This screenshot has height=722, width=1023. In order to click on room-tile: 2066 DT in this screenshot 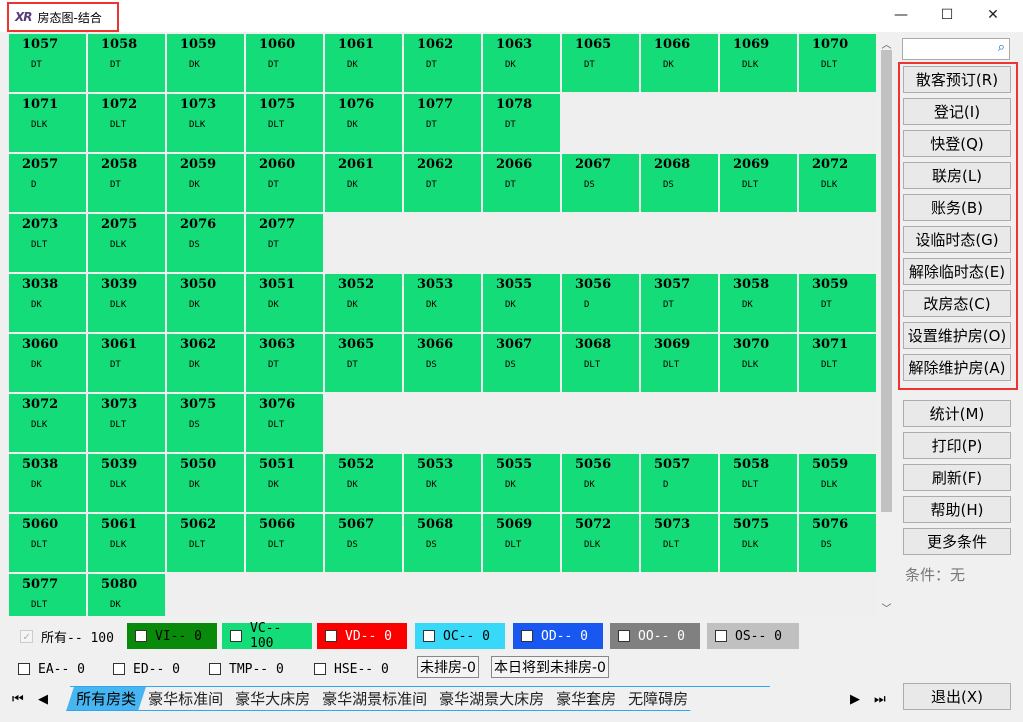, I will do `click(521, 183)`.